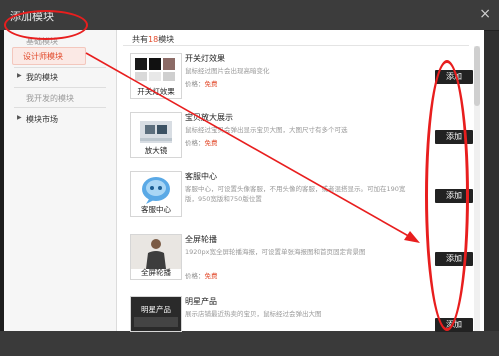  I want to click on module-thumbnail: 开关灯效果, so click(156, 76).